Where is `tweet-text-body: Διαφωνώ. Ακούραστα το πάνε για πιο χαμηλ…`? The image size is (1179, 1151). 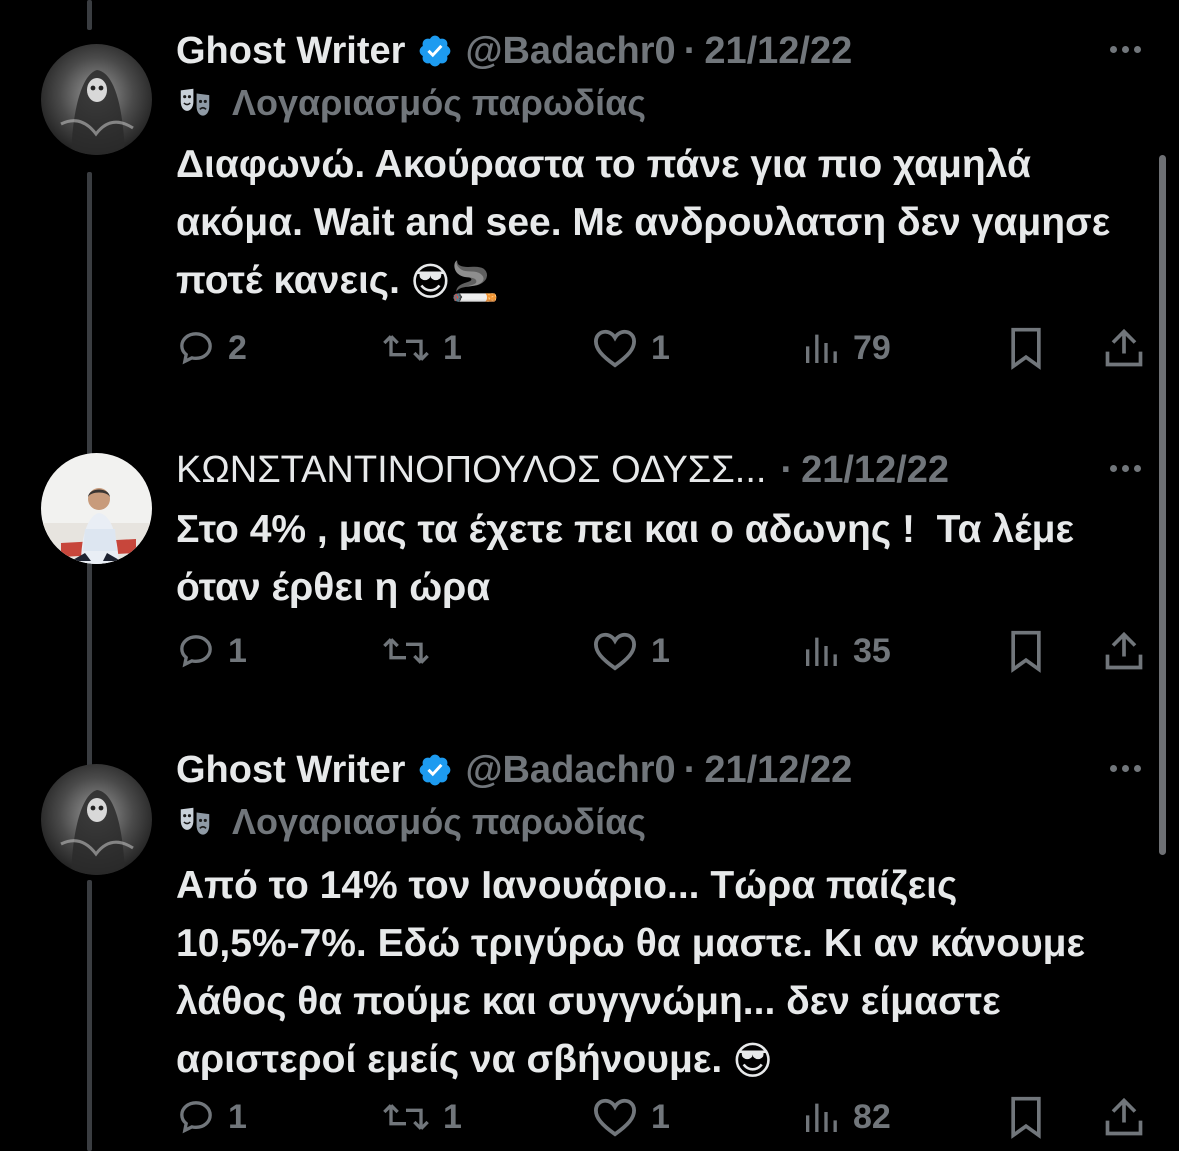
tweet-text-body: Διαφωνώ. Ακούραστα το πάνε για πιο χαμηλ… is located at coordinates (649, 222).